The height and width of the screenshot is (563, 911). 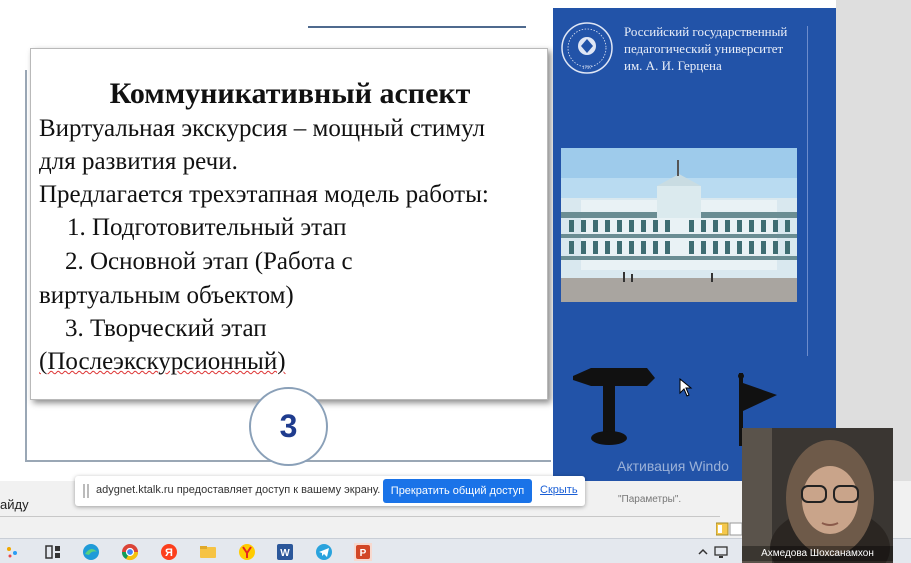 I want to click on top-decor-line, so click(x=417, y=27).